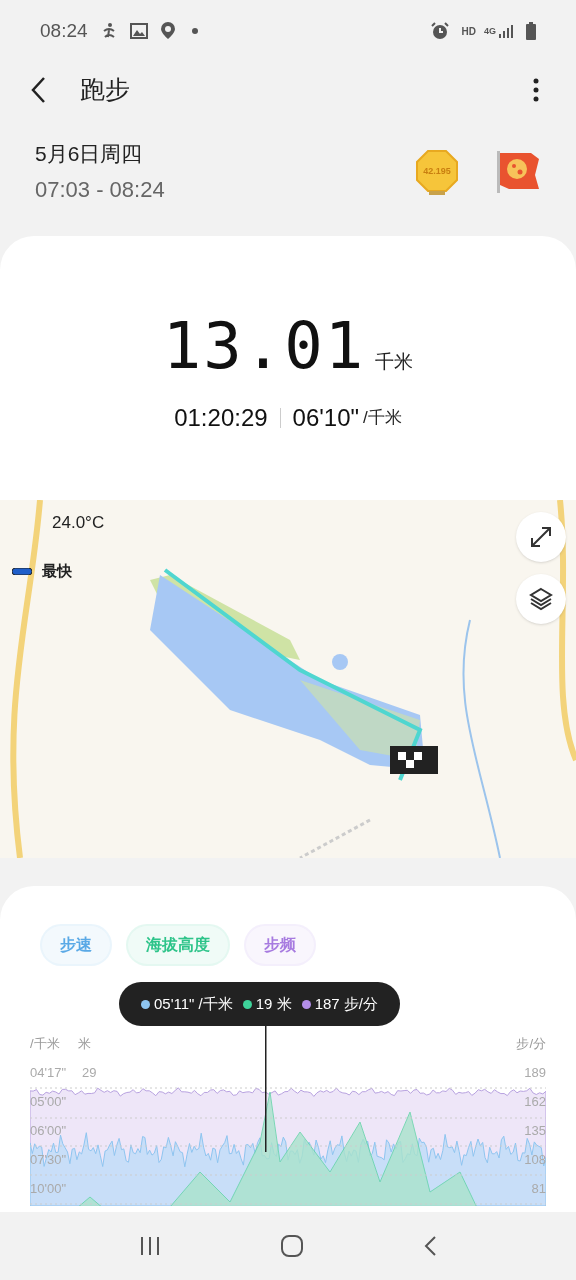 The height and width of the screenshot is (1280, 576). What do you see at coordinates (326, 418) in the screenshot?
I see `pace-value: 06'10"` at bounding box center [326, 418].